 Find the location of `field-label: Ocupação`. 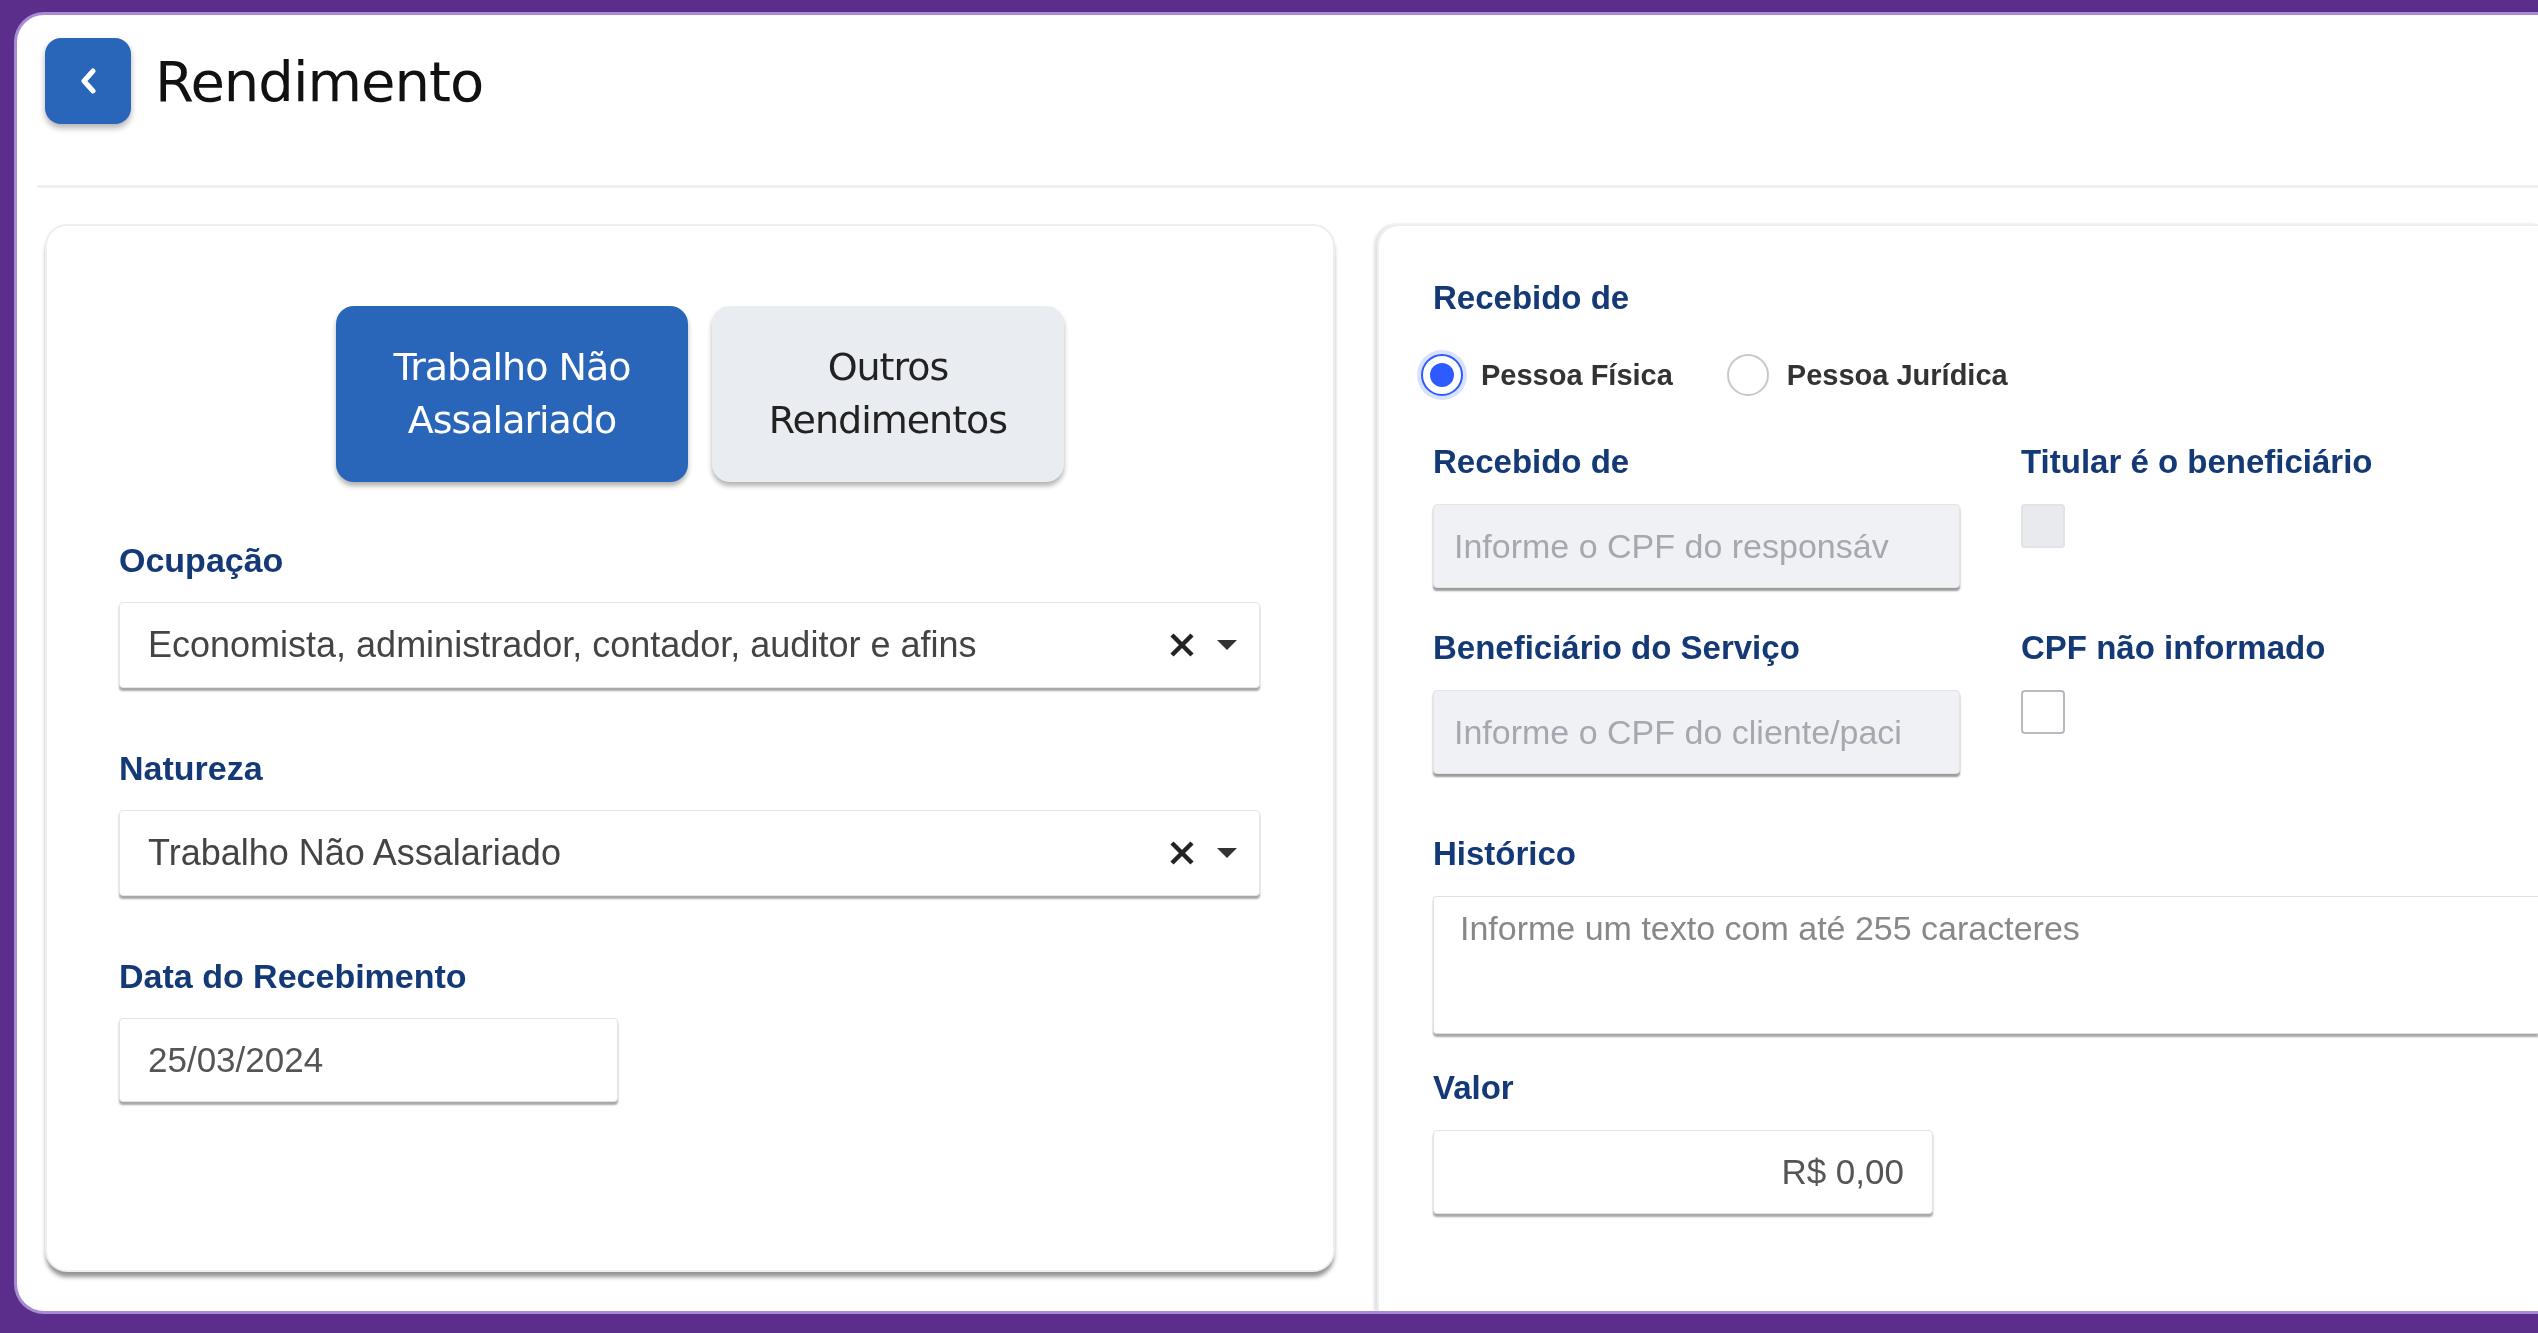

field-label: Ocupação is located at coordinates (202, 560).